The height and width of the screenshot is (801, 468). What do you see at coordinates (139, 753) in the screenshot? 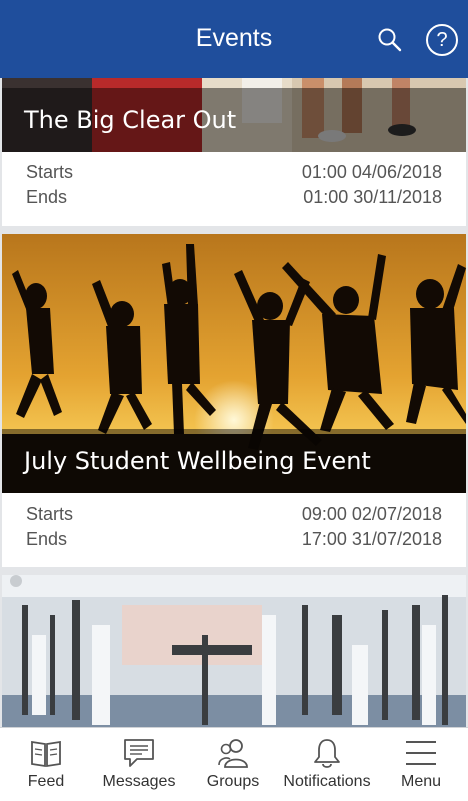
I see `chat-icon` at bounding box center [139, 753].